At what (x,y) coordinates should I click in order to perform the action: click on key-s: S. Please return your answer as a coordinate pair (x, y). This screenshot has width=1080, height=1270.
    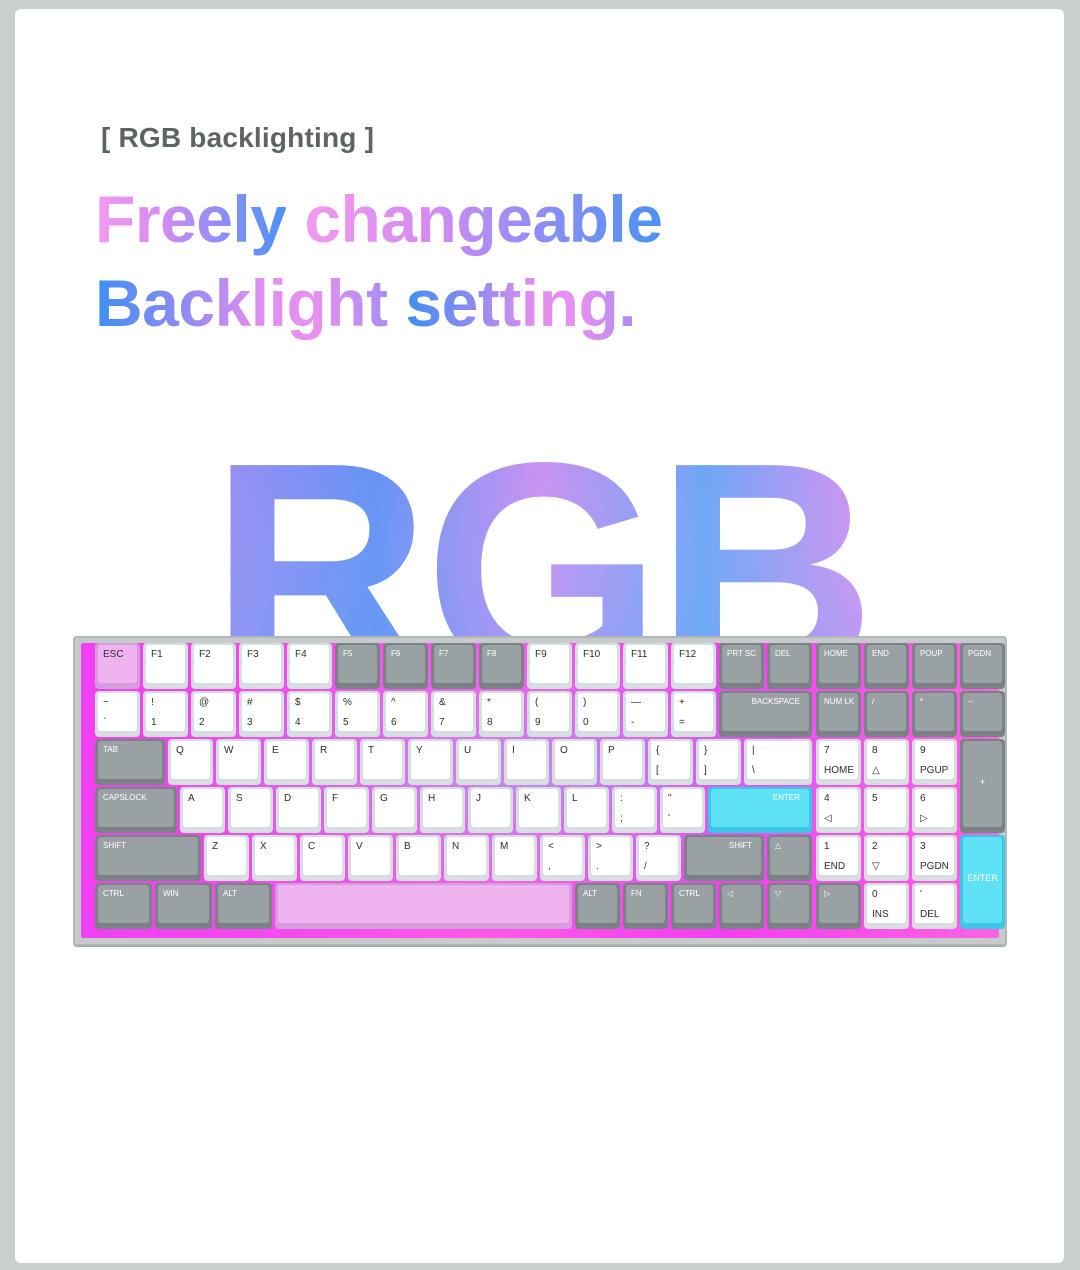
    Looking at the image, I should click on (250, 810).